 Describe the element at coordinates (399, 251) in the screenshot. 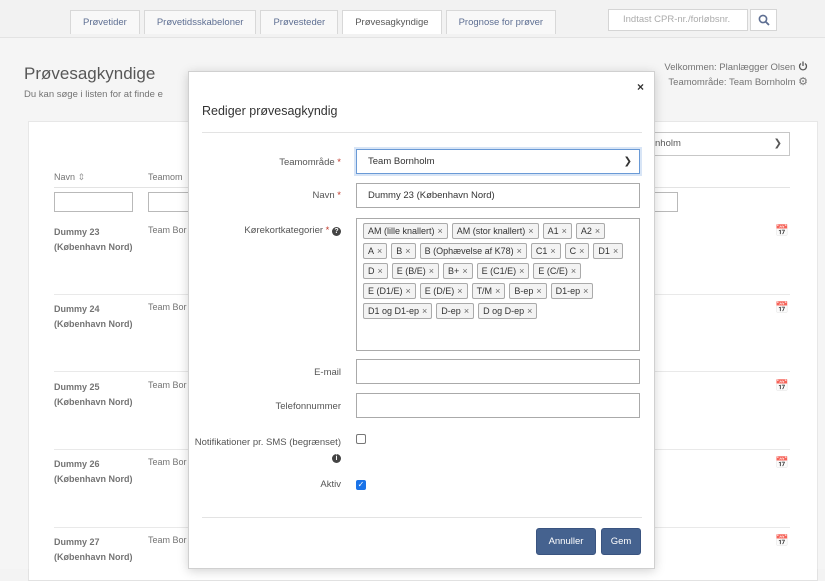

I see `kategori-tag-label: B` at that location.